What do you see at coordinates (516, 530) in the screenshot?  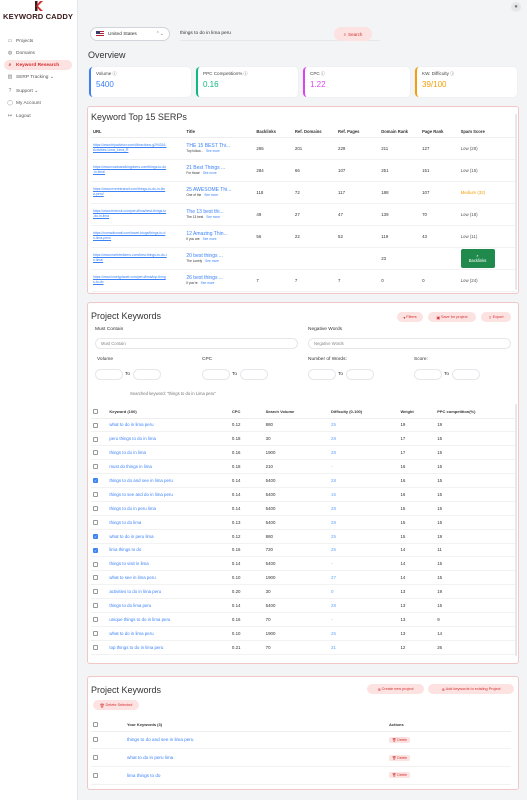 I see `keyword-scrollbar` at bounding box center [516, 530].